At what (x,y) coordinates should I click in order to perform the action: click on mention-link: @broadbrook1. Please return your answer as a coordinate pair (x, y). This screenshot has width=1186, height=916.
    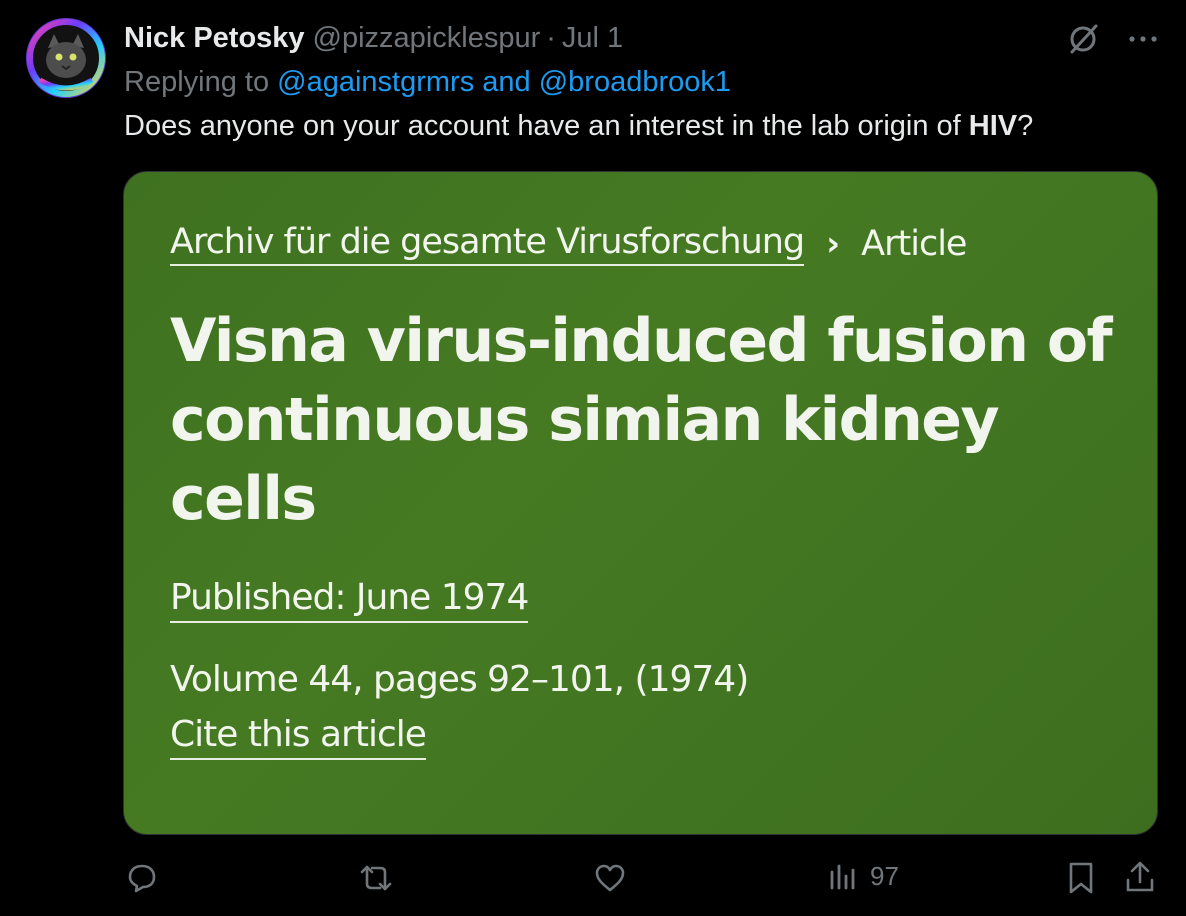
    Looking at the image, I should click on (635, 82).